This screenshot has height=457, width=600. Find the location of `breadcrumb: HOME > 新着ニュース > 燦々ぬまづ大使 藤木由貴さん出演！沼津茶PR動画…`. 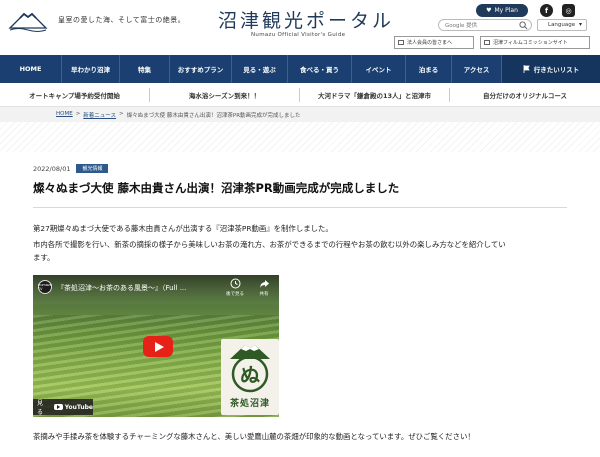

breadcrumb: HOME > 新着ニュース > 燦々ぬまづ大使 藤木由貴さん出演！沼津茶PR動画… is located at coordinates (178, 115).